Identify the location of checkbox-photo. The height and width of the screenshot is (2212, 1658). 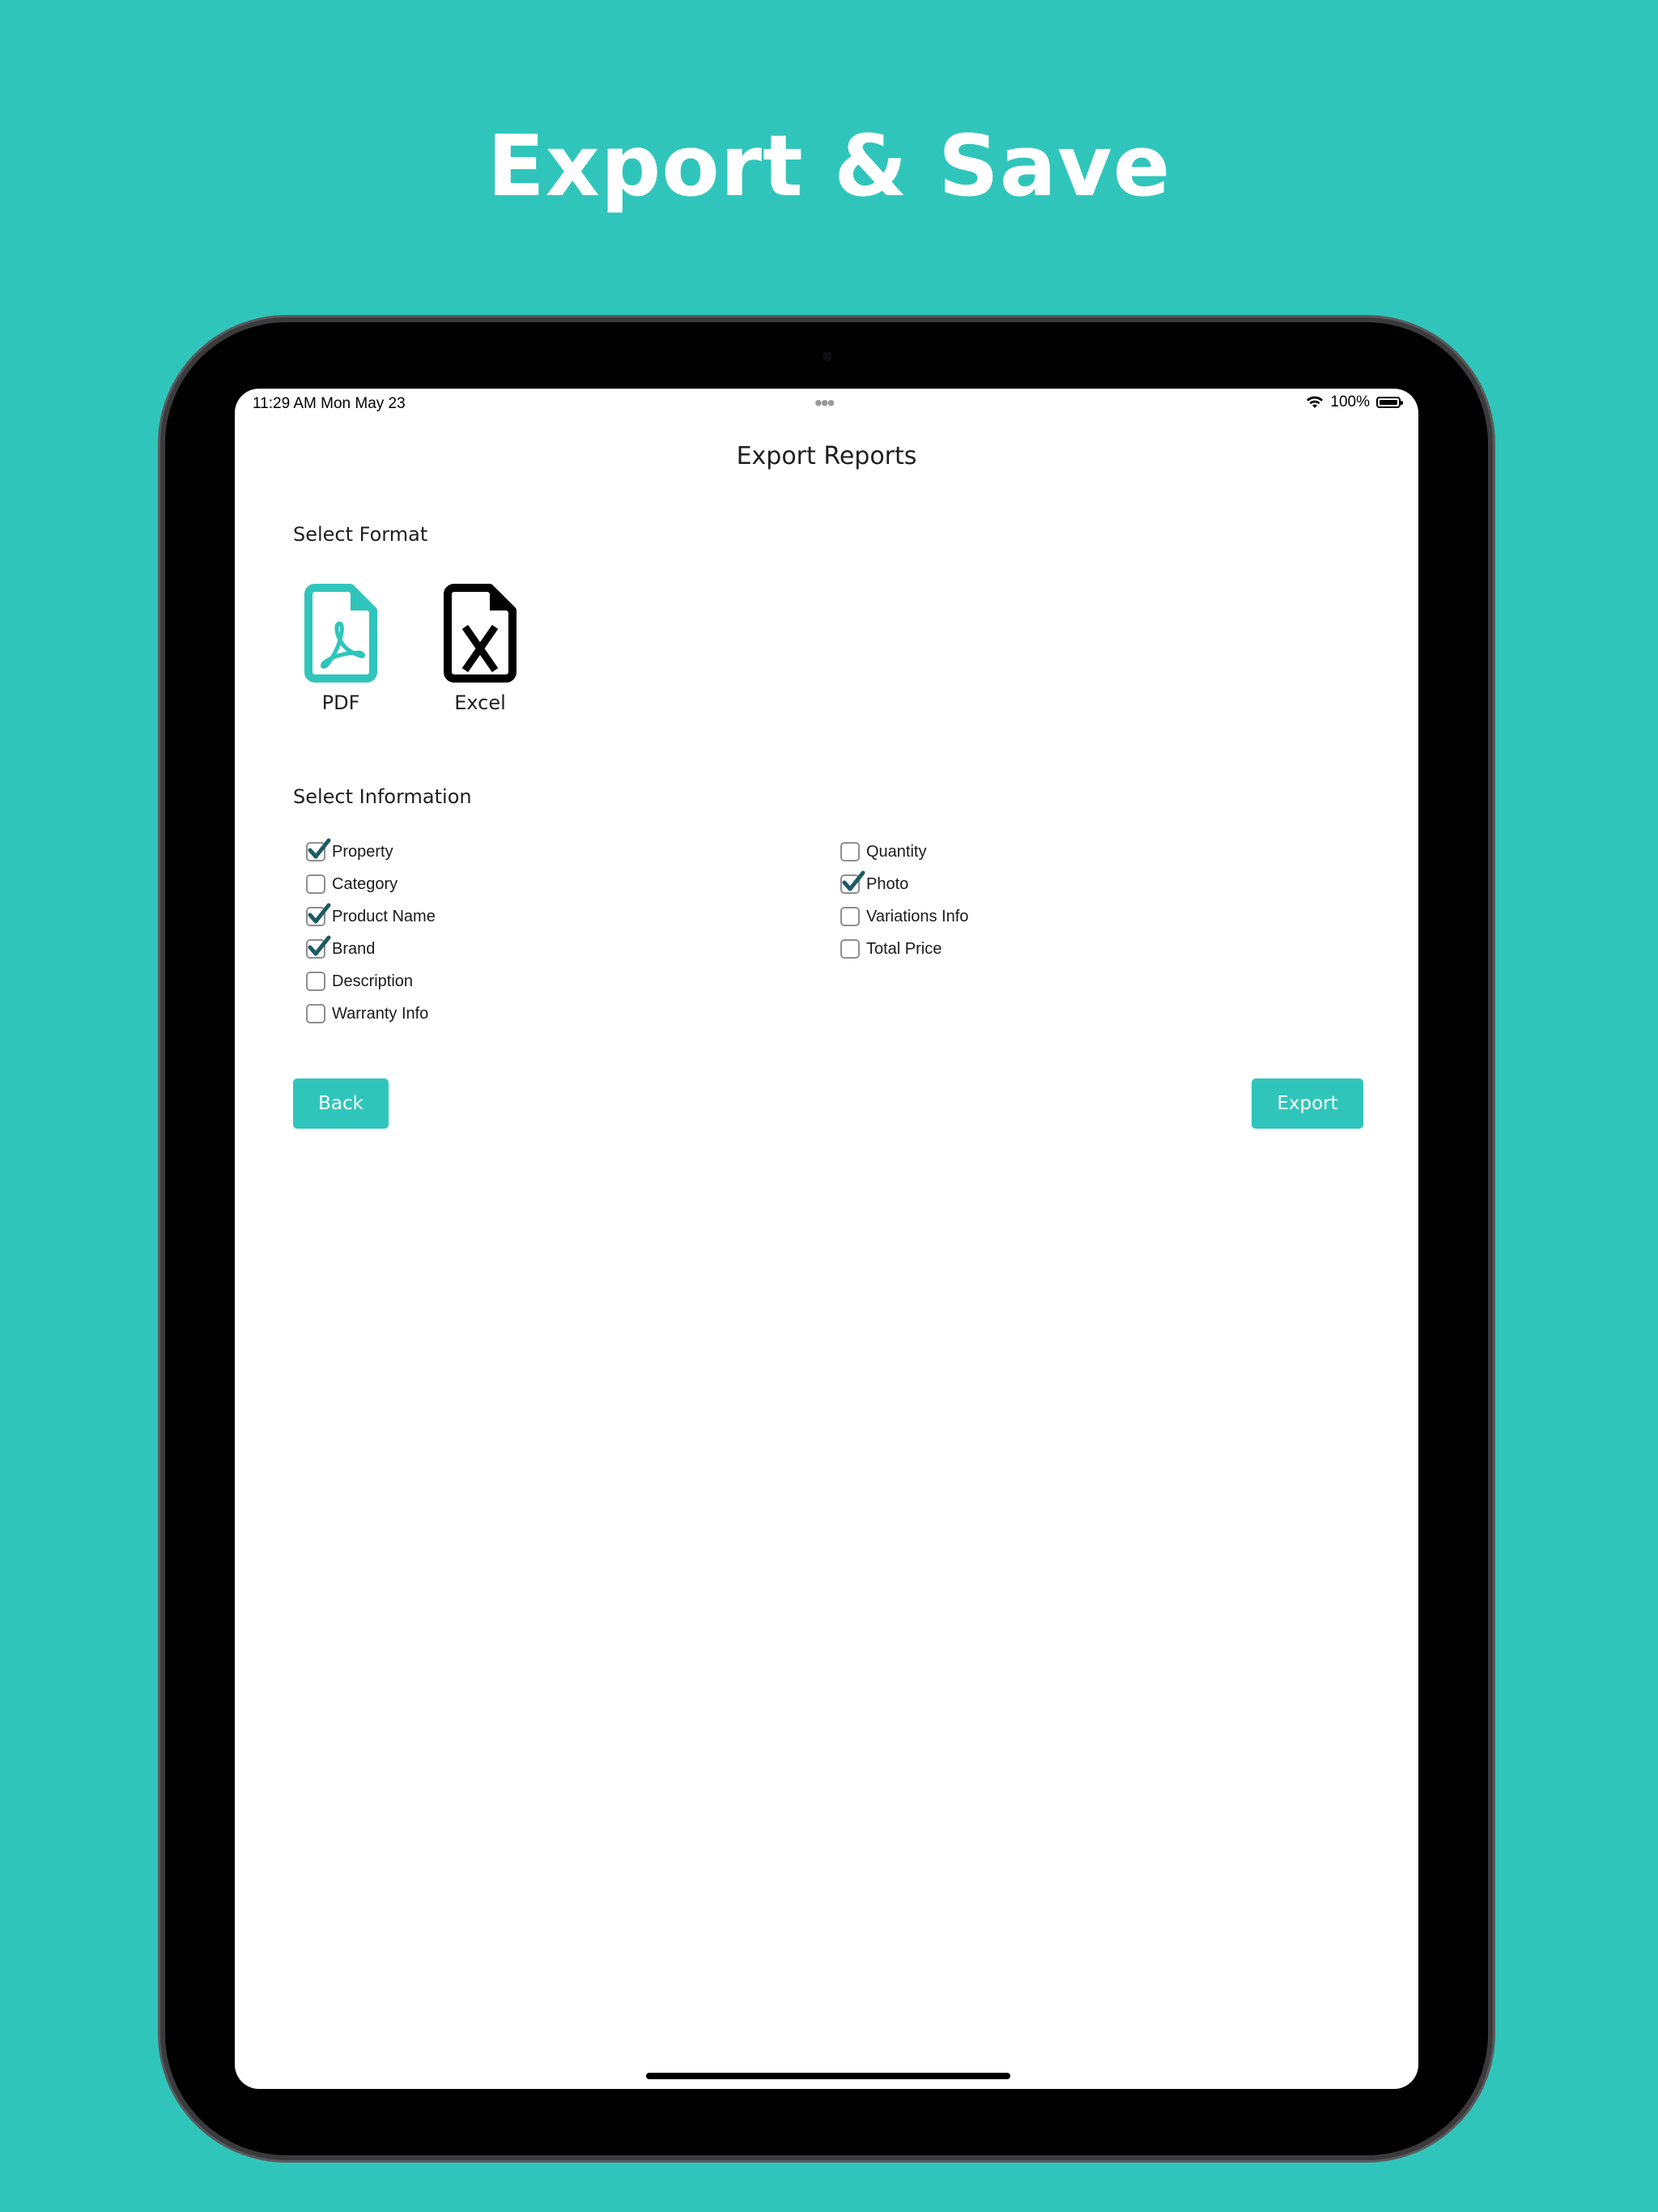
(852, 882).